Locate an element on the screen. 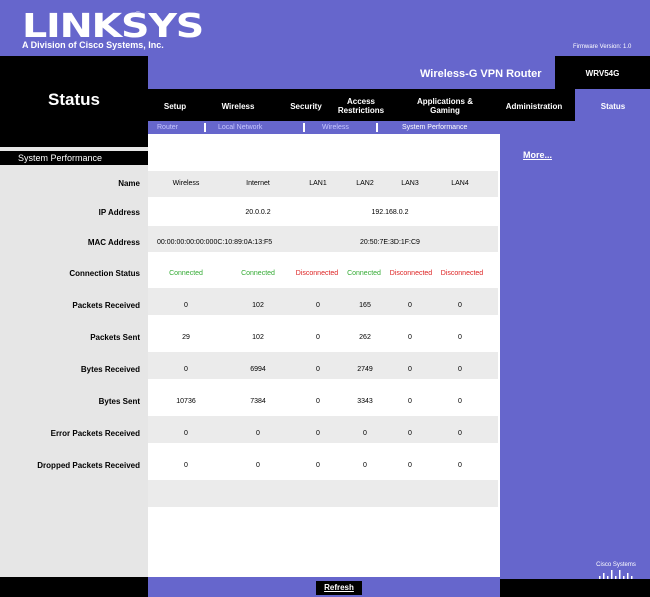  bytes-sent-cell: 10736 is located at coordinates (186, 401).